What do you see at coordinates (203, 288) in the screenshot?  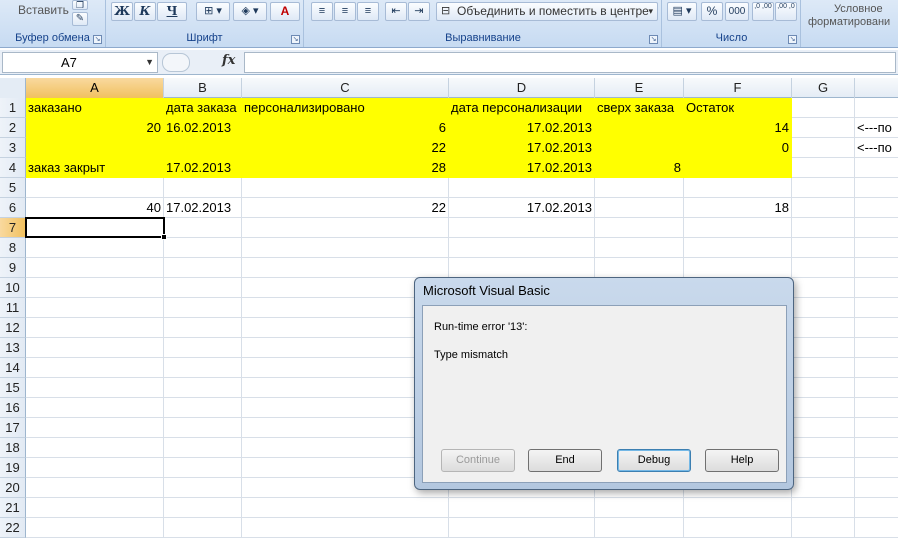 I see `cell-b10` at bounding box center [203, 288].